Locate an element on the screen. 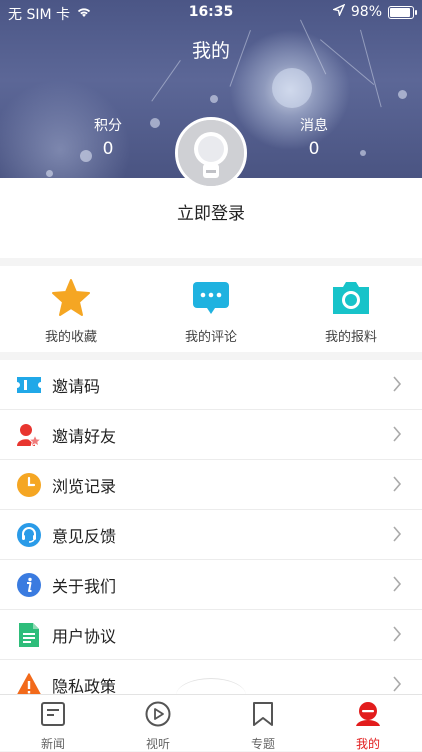  tip-off-button: 我的报料 is located at coordinates (351, 311).